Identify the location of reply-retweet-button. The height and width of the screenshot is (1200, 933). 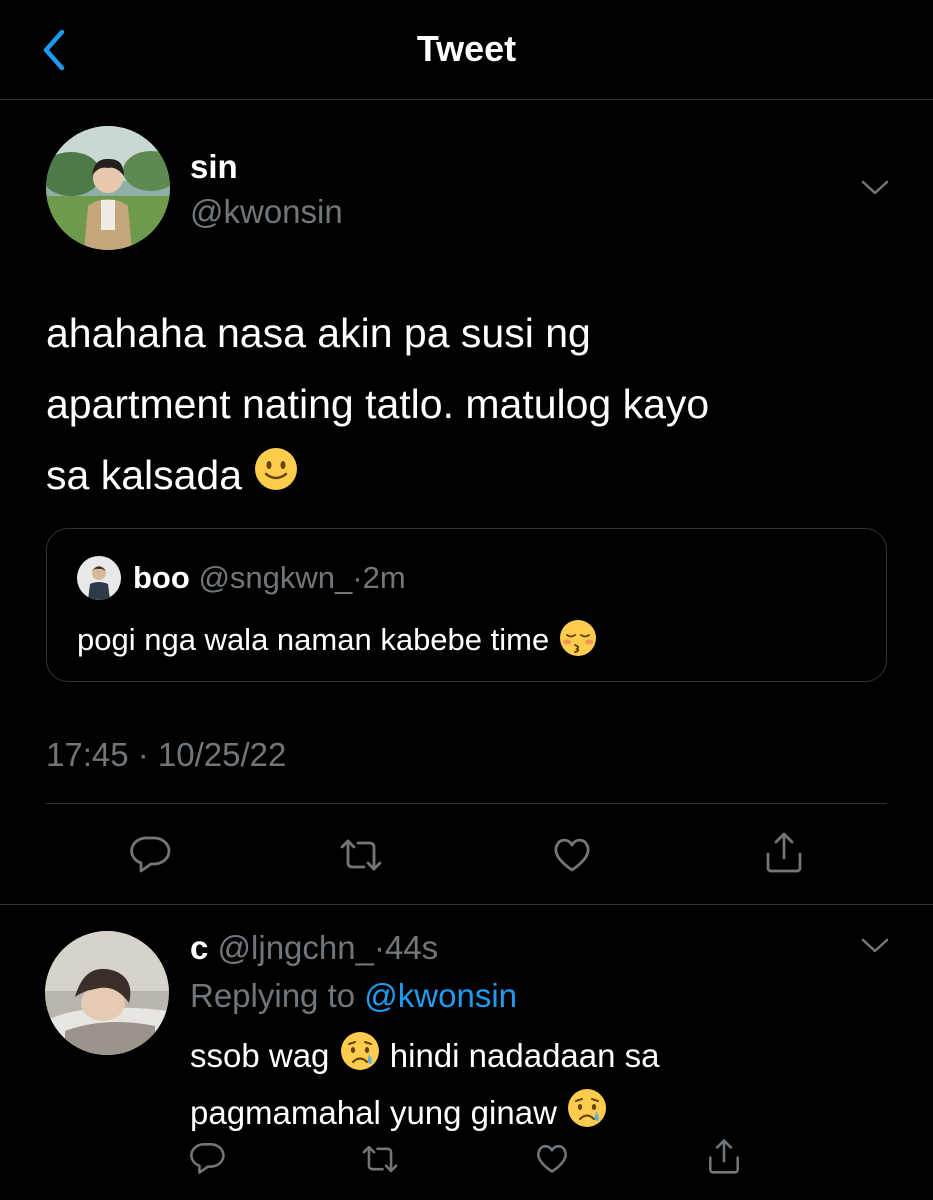
(380, 1161).